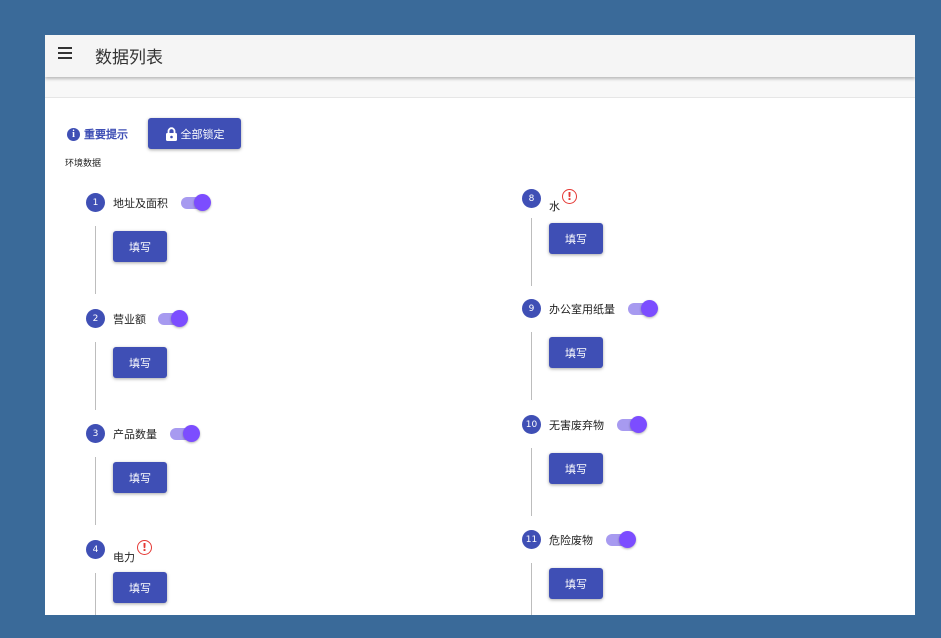 The image size is (941, 638). Describe the element at coordinates (129, 58) in the screenshot. I see `page-title: 数据列表` at that location.